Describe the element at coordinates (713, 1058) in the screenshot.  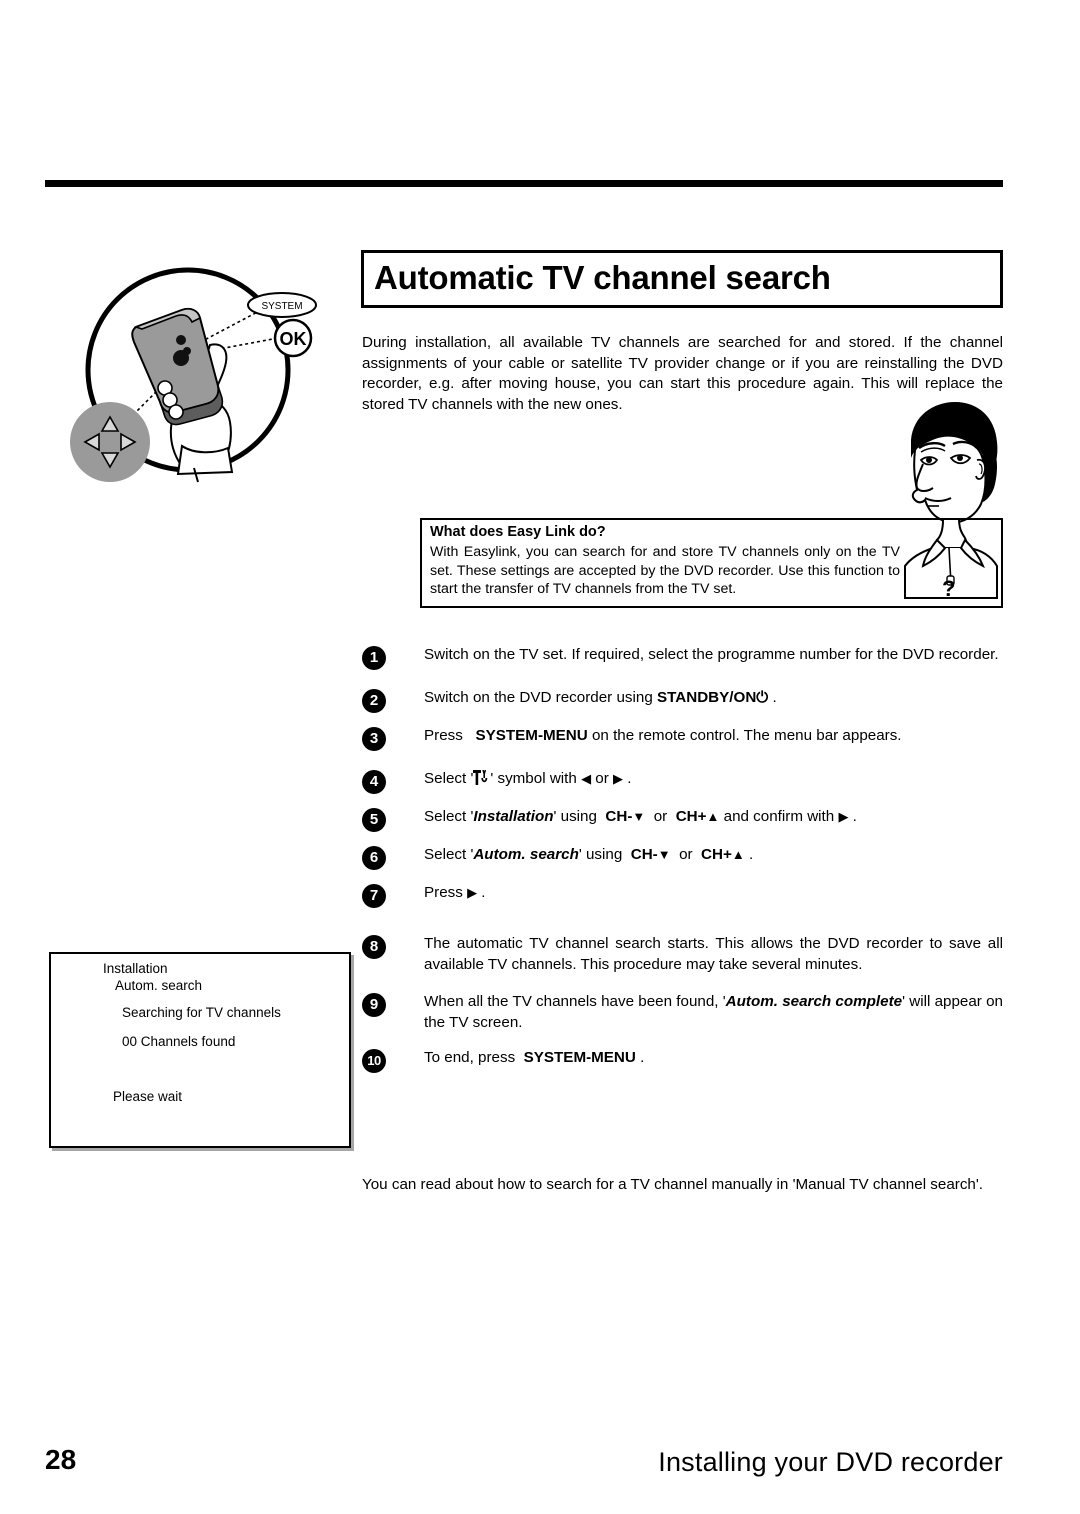
I see `step-text: To end, press SYSTEM-MENU .` at that location.